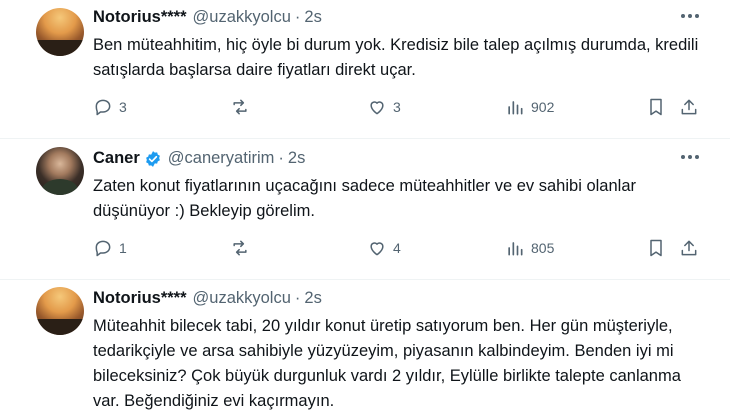 Image resolution: width=730 pixels, height=420 pixels. I want to click on views-count: 805, so click(543, 248).